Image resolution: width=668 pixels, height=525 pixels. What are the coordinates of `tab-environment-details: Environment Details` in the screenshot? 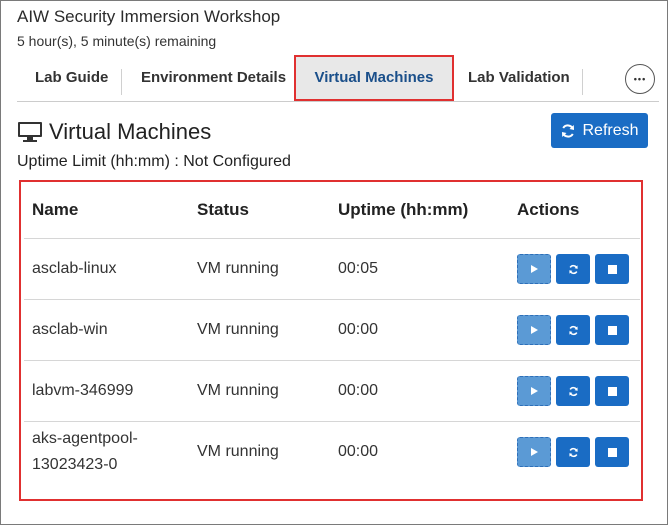 It's located at (213, 78).